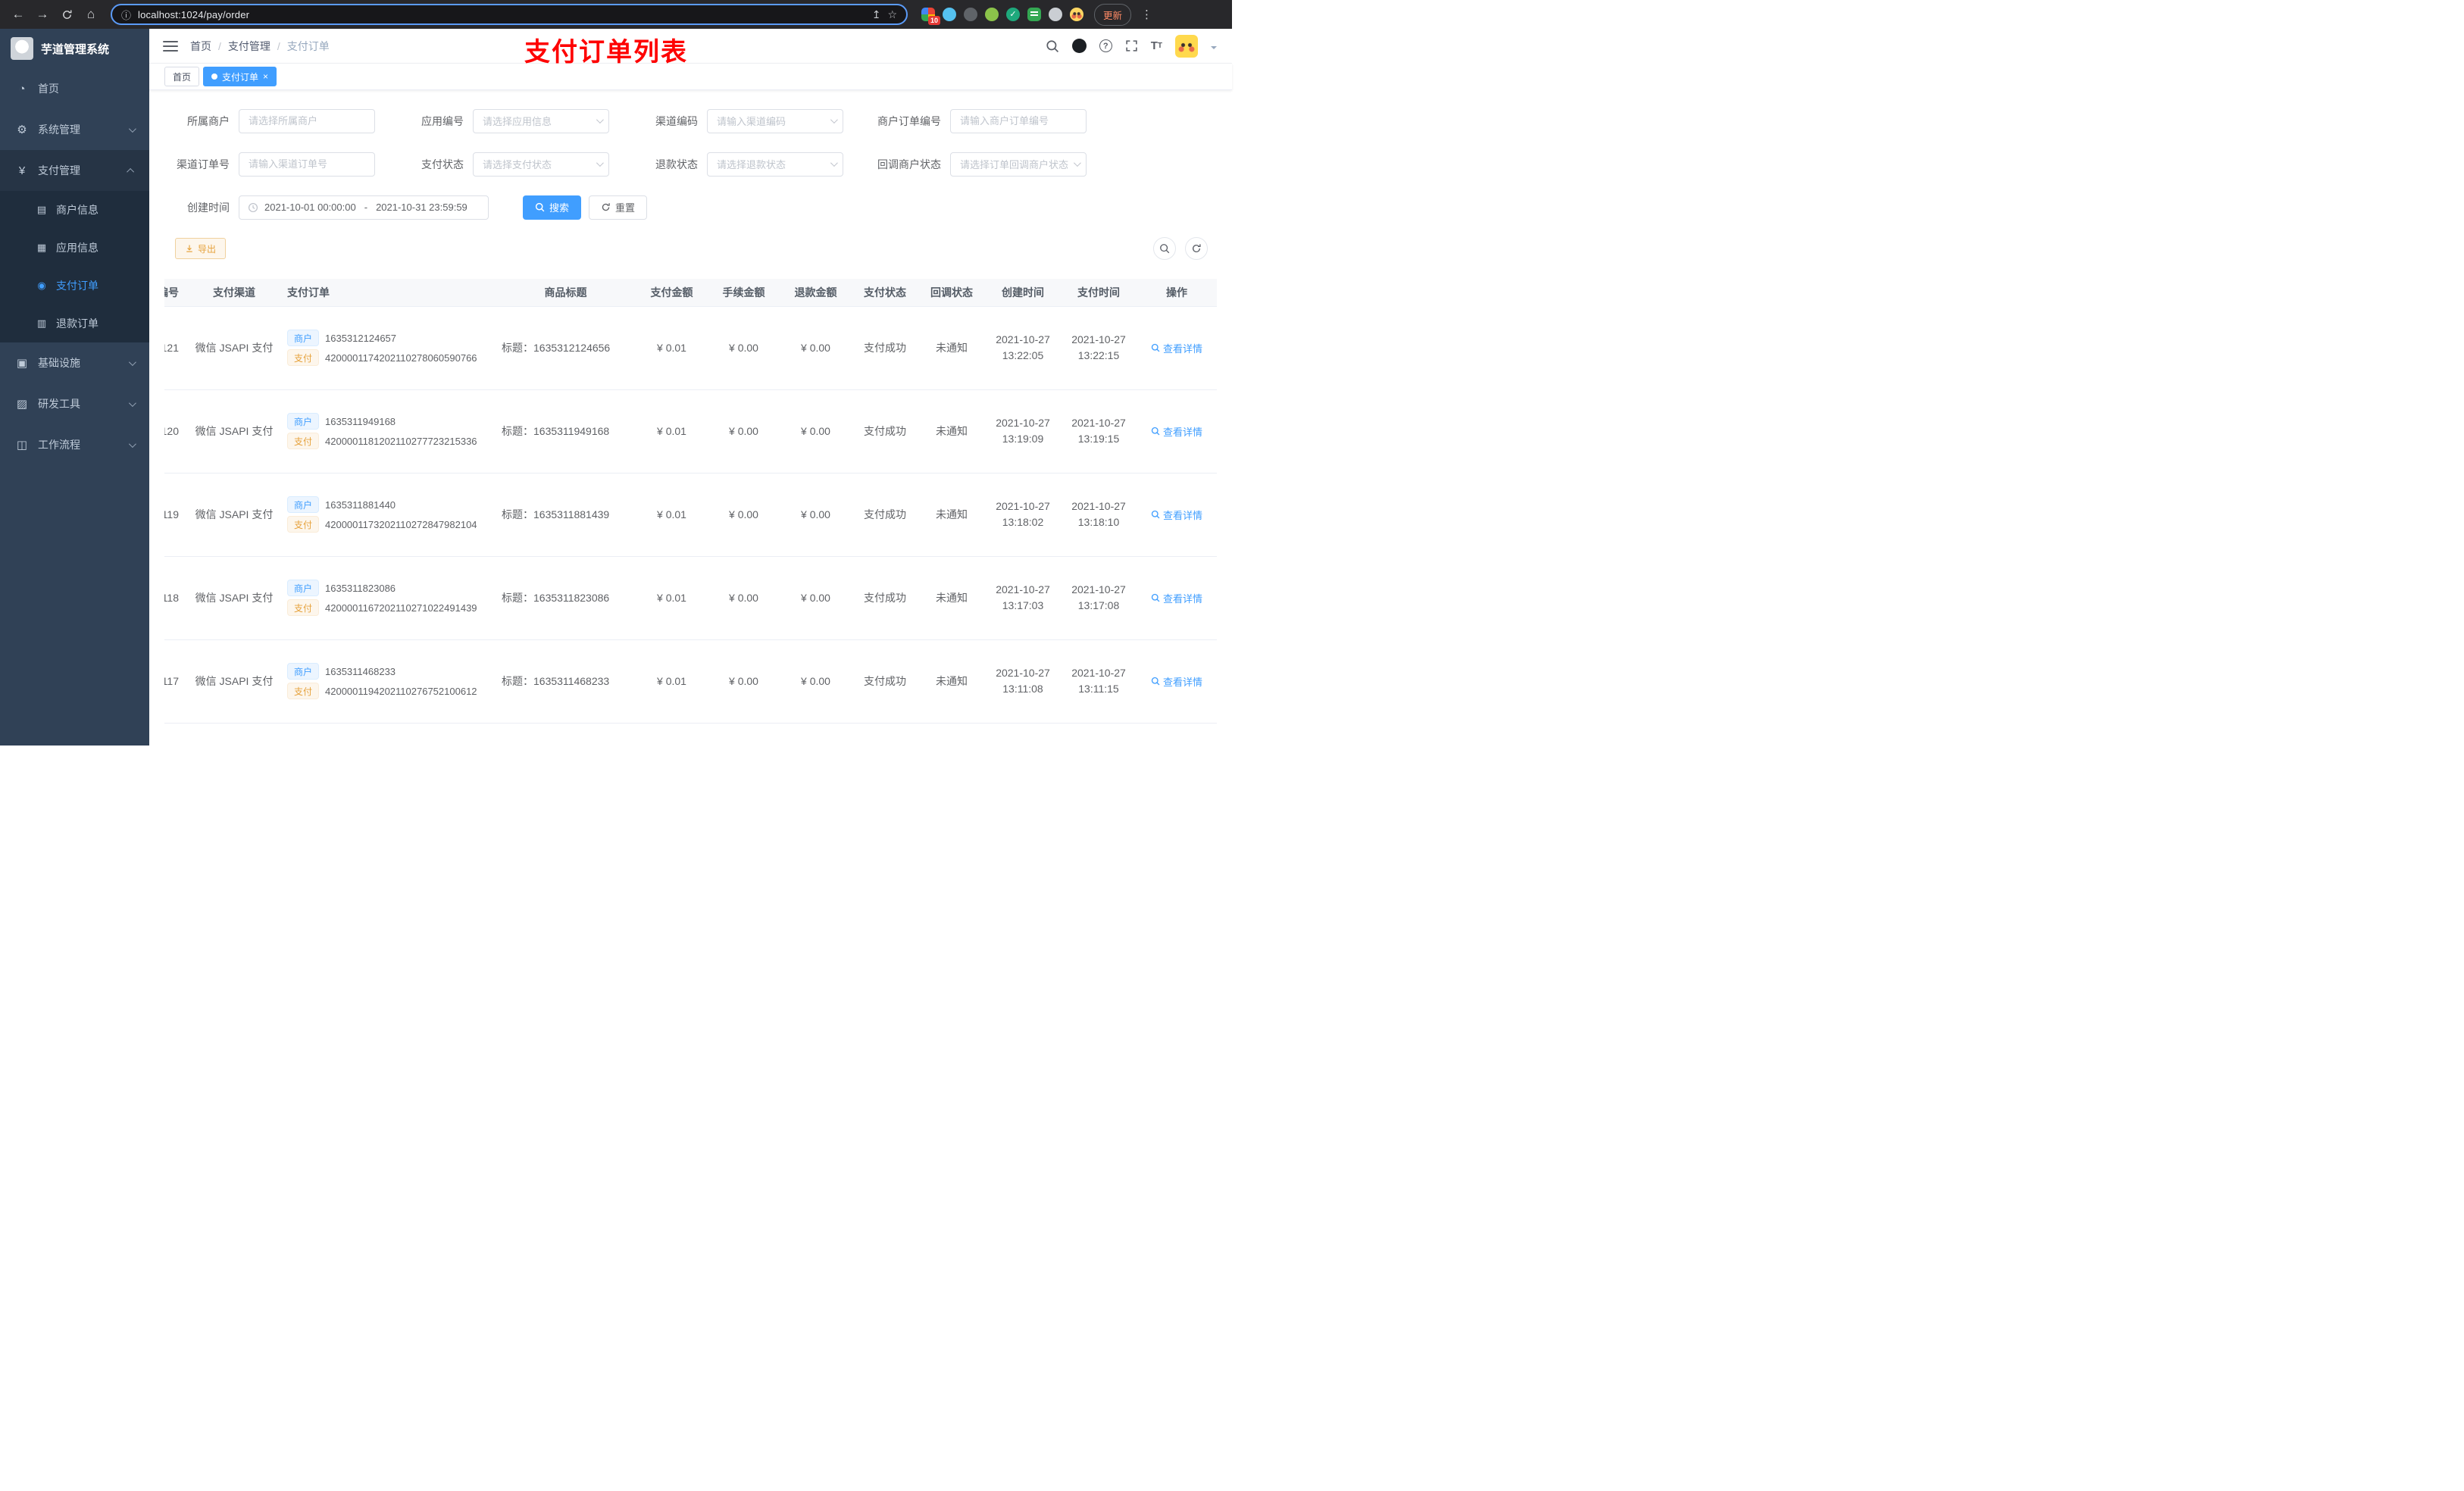 The image size is (2464, 1491). Describe the element at coordinates (132, 403) in the screenshot. I see `chevron-down-icon` at that location.